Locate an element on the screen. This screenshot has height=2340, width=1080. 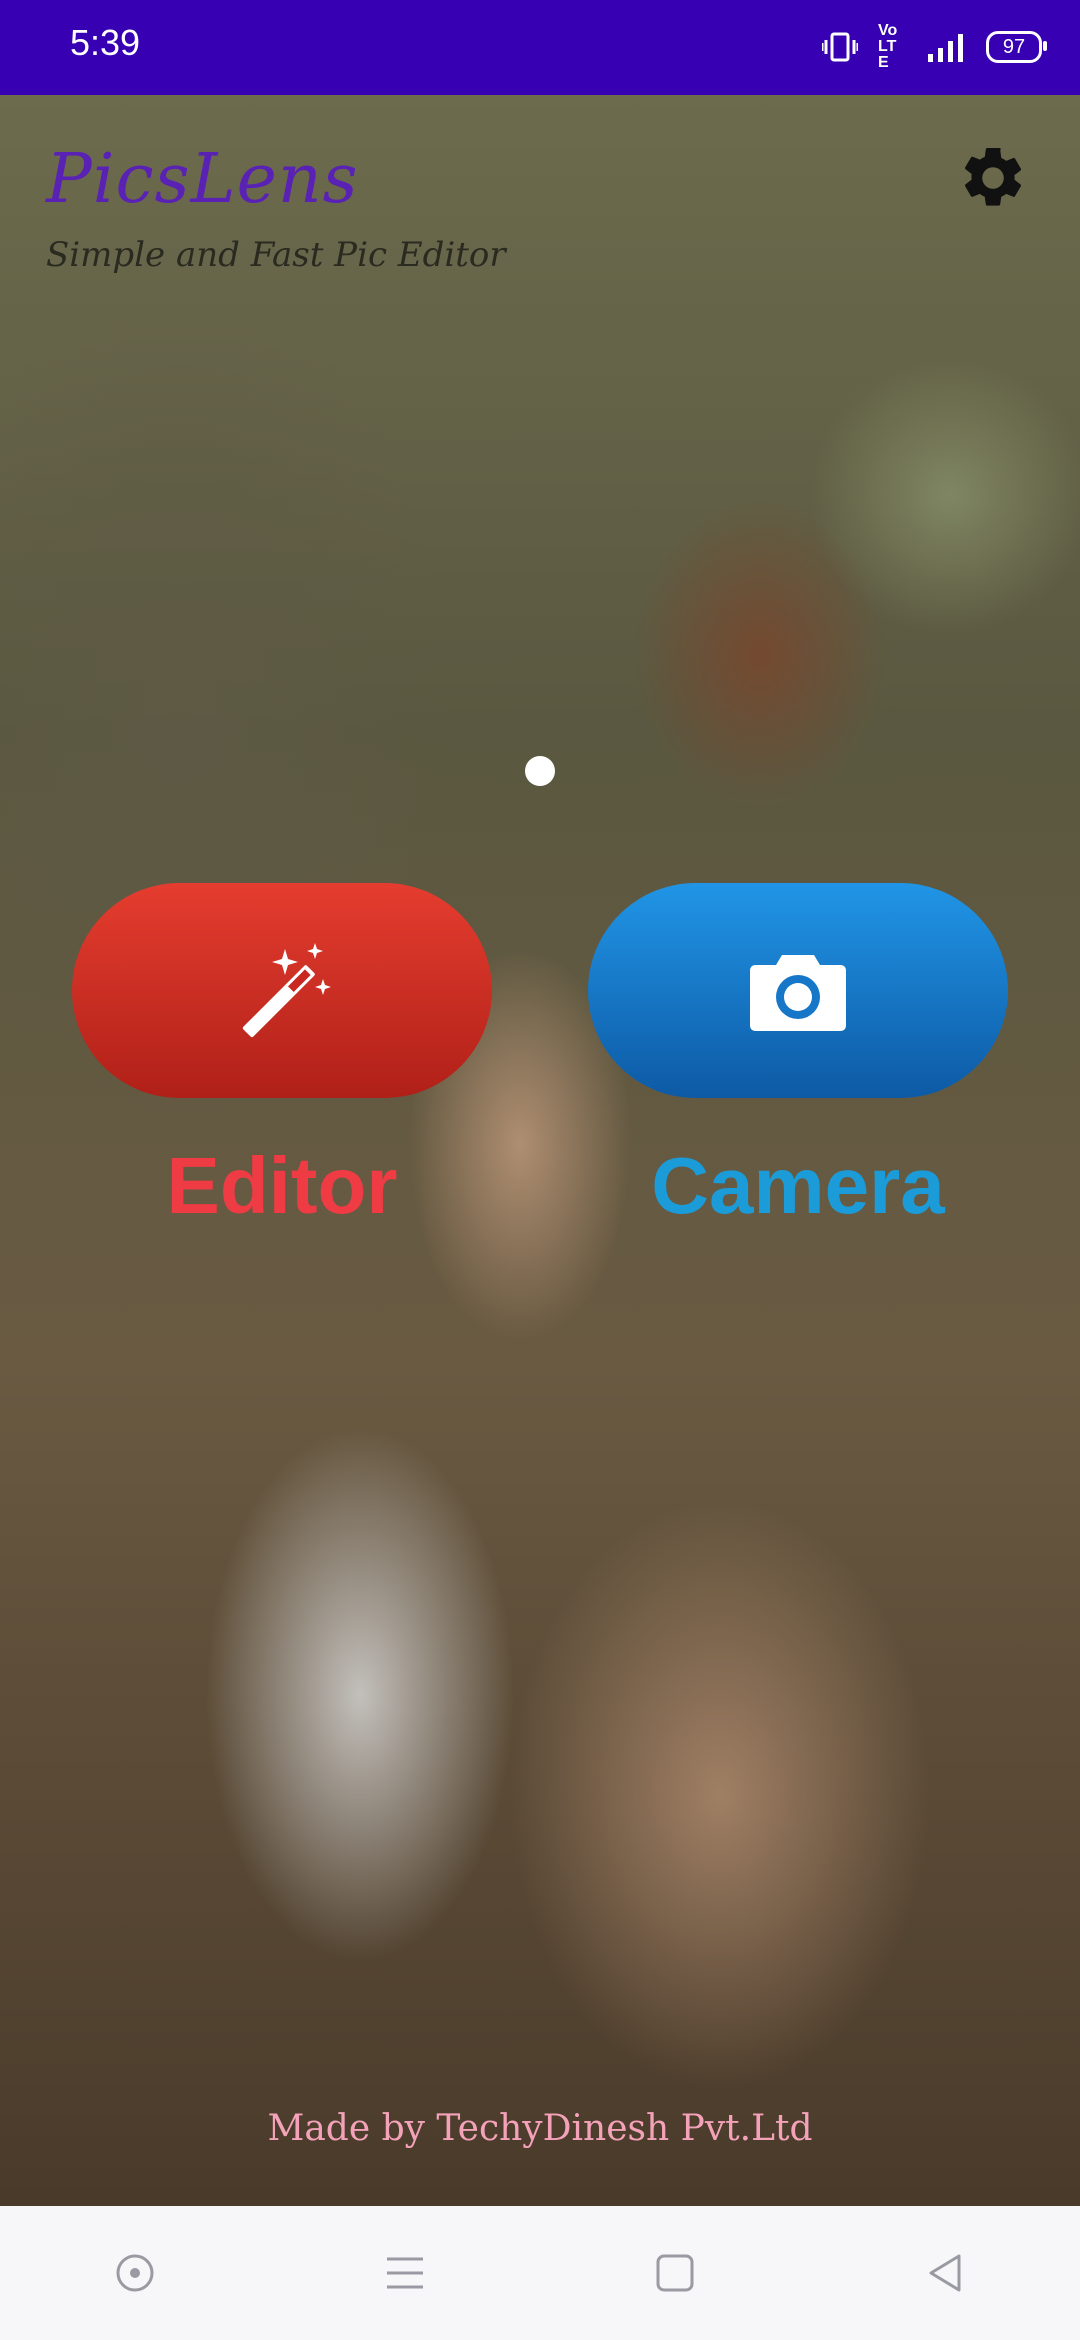
editor-label: Editor is located at coordinates (282, 1186).